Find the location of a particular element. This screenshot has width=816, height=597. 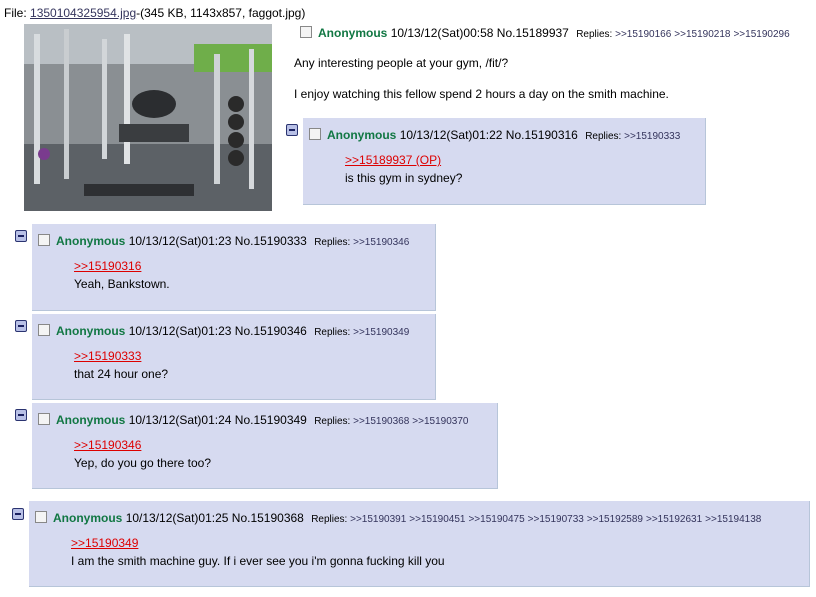

reply-text: is this gym in sydney? is located at coordinates (404, 178).